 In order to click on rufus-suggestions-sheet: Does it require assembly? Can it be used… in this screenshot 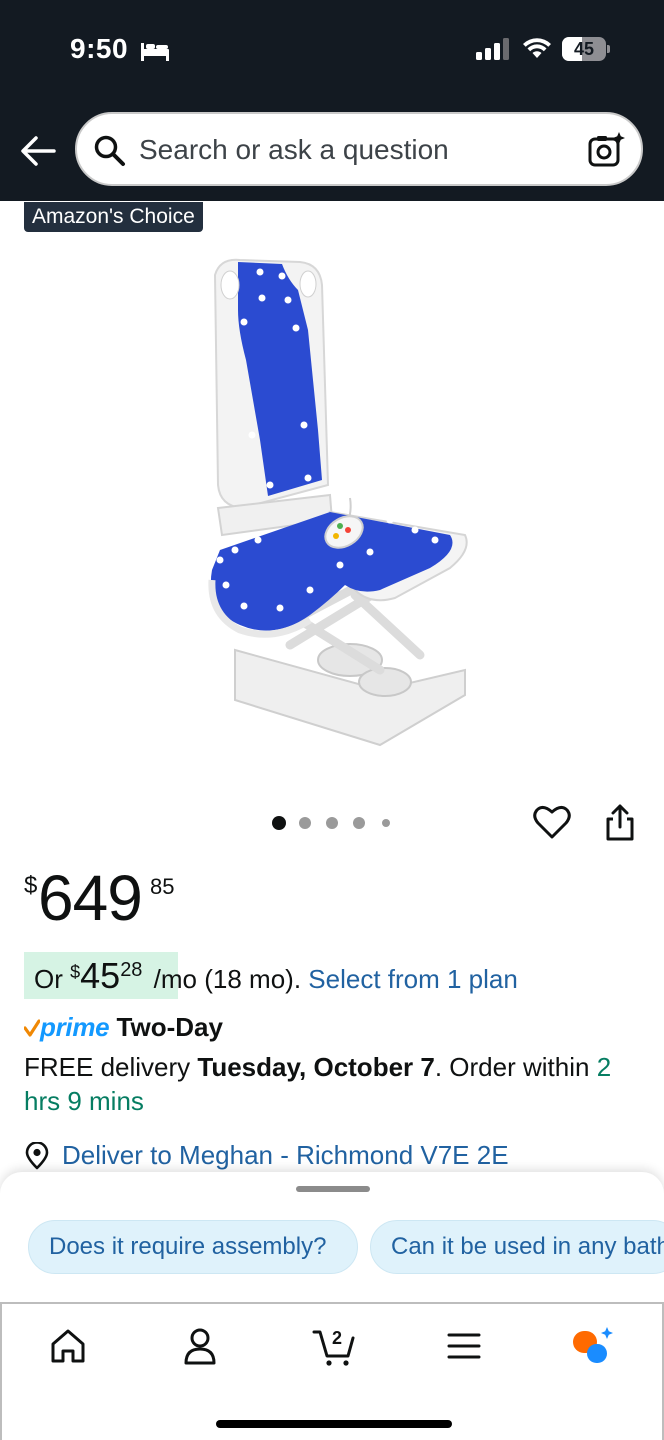, I will do `click(332, 1237)`.